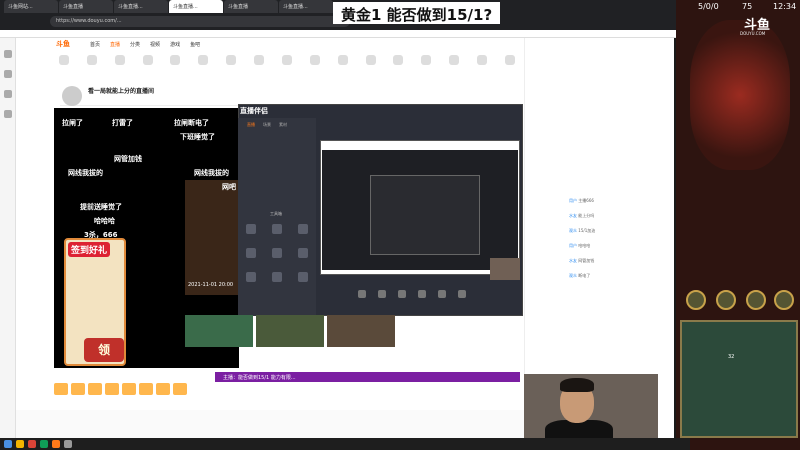 The height and width of the screenshot is (450, 800). I want to click on category-row, so click(287, 68).